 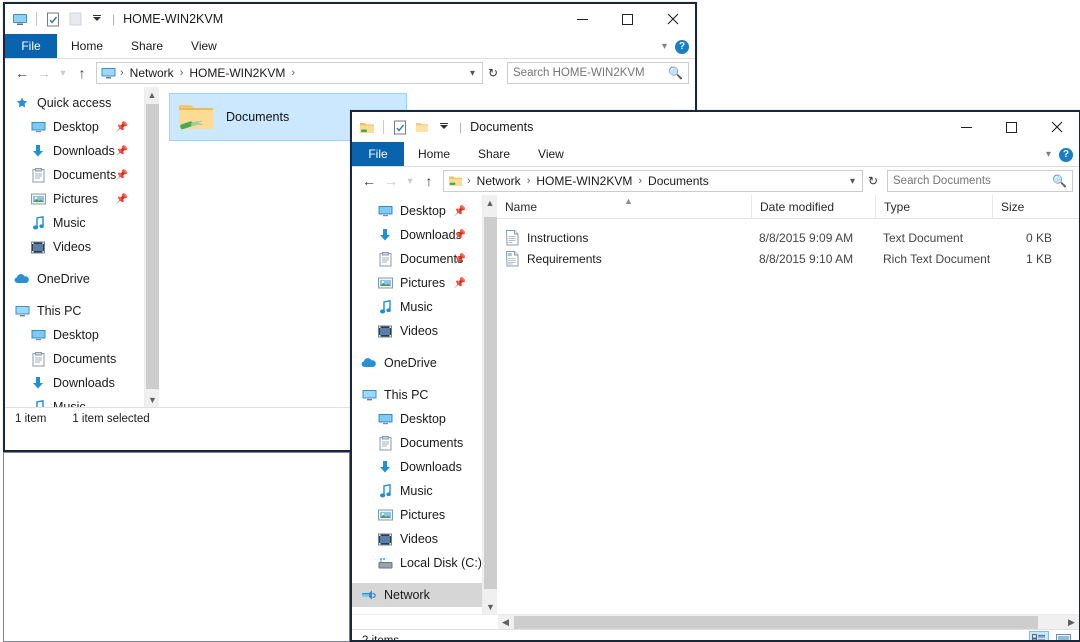 I want to click on close-icon, so click(x=672, y=19).